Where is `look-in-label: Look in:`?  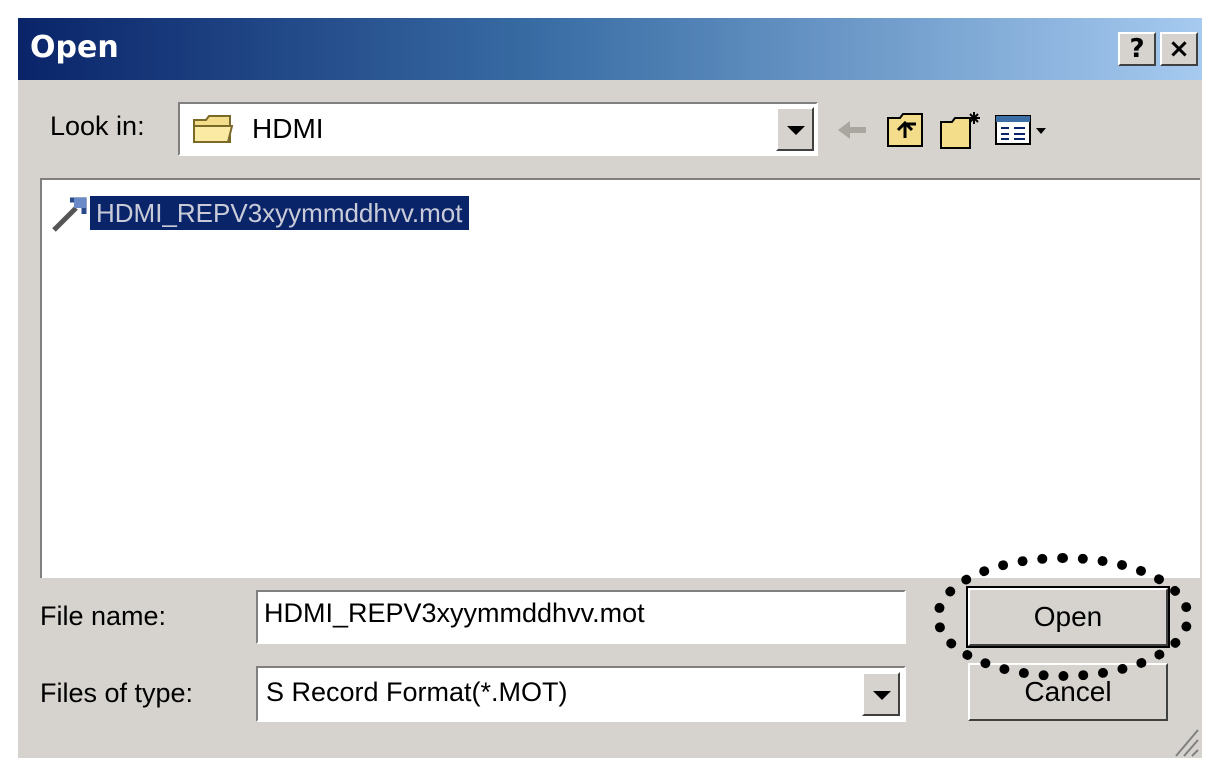 look-in-label: Look in: is located at coordinates (97, 126).